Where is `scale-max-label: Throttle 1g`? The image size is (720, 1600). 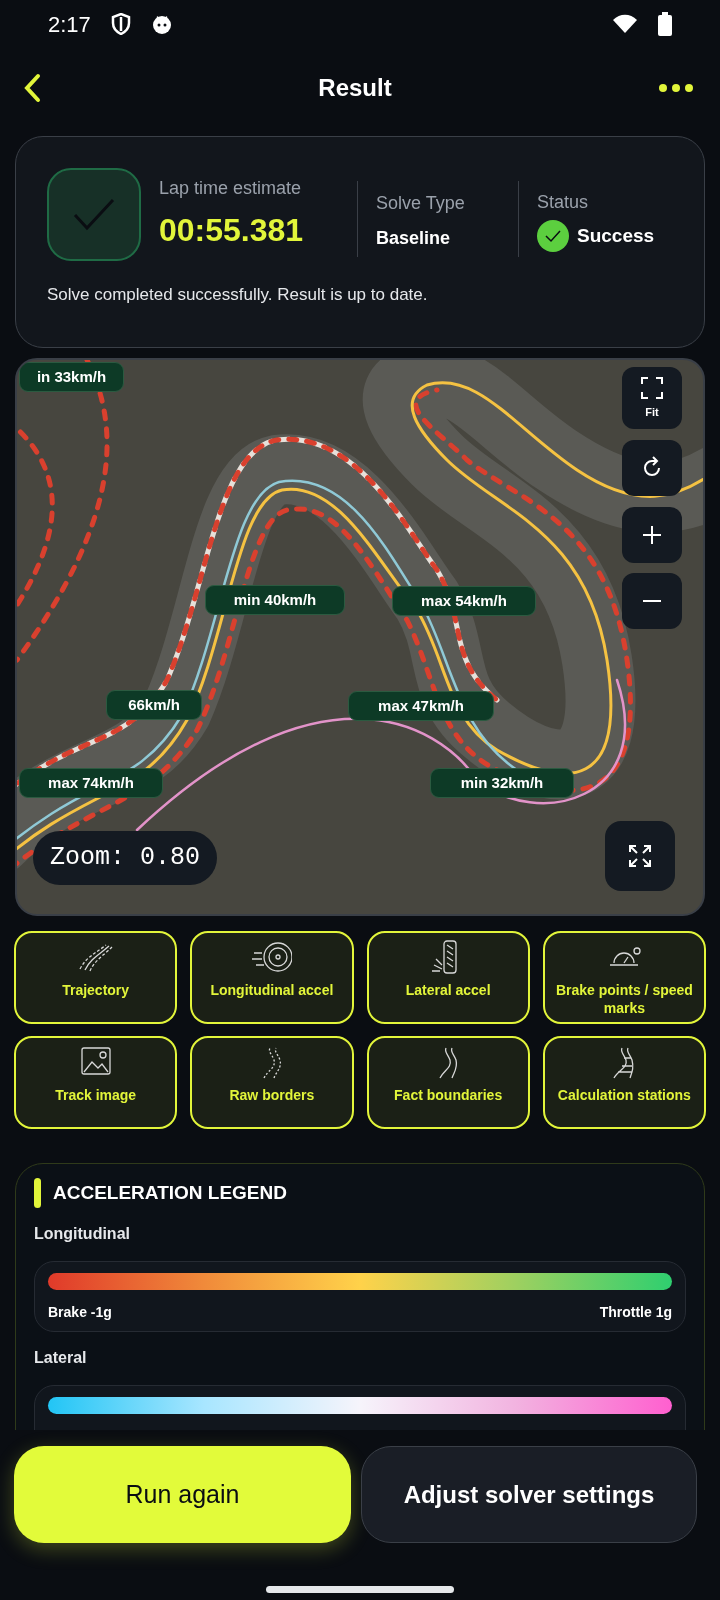
scale-max-label: Throttle 1g is located at coordinates (635, 1312).